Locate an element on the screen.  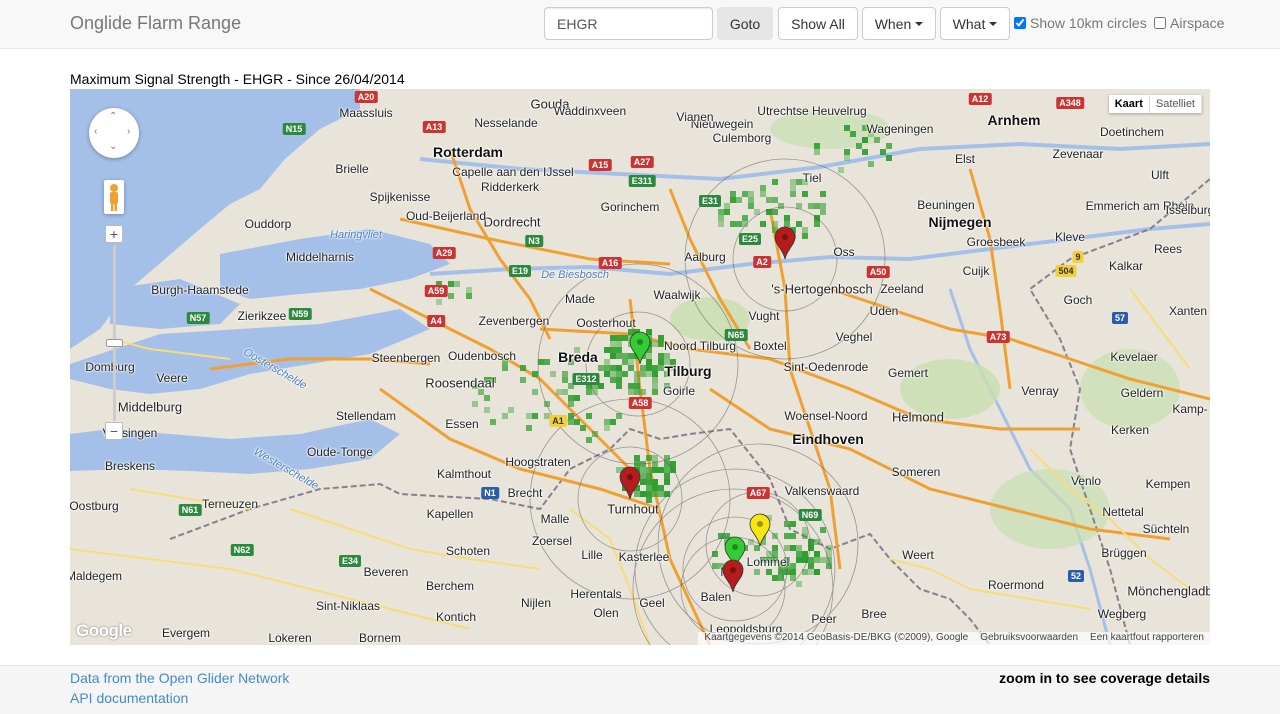
show-circles-checkbox is located at coordinates (1020, 23).